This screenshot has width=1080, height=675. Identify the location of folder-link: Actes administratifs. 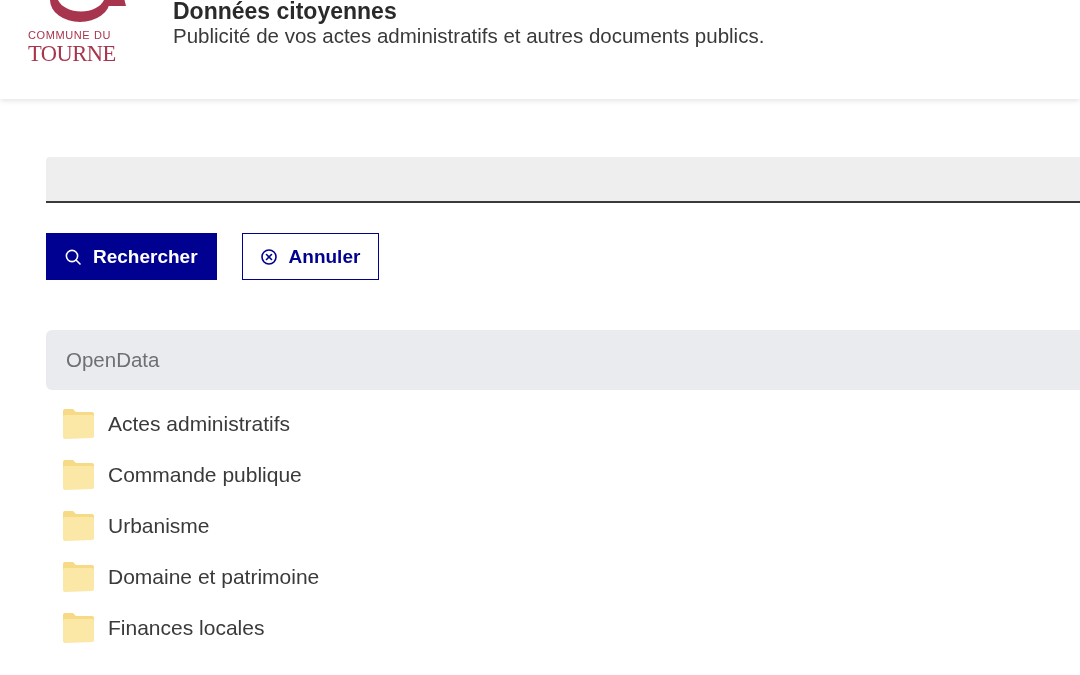
(199, 423).